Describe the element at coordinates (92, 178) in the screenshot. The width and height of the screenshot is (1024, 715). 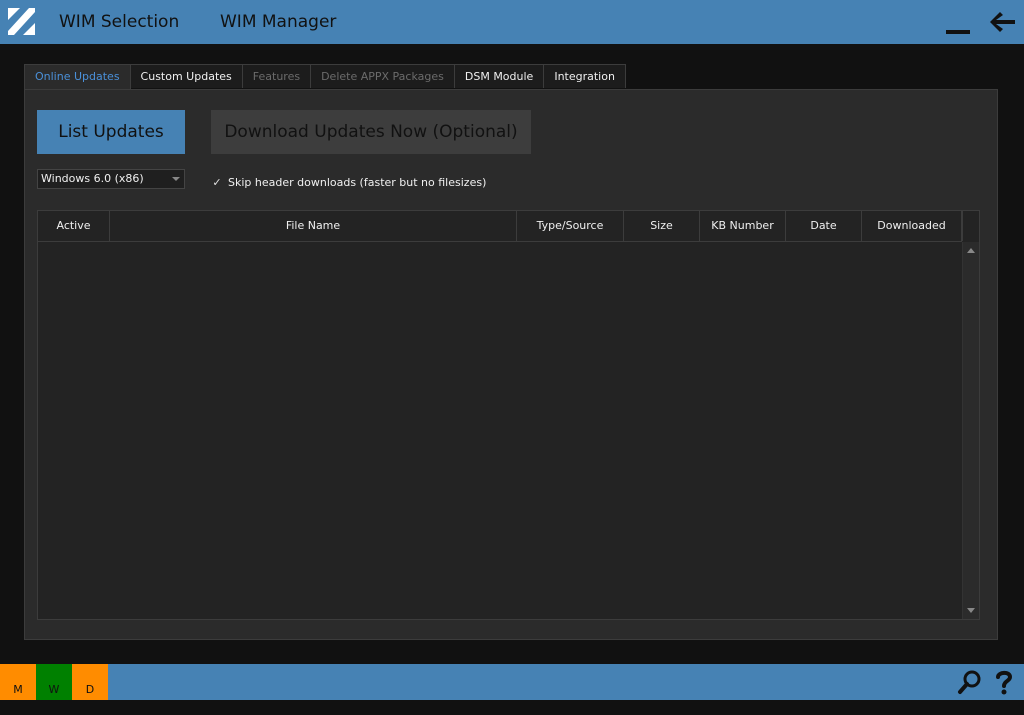
I see `os-version-value: Windows 6.0 (x86)` at that location.